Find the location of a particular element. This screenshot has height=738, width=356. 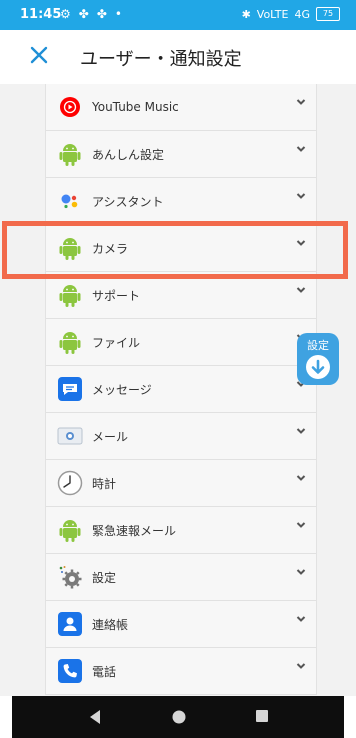

messages-icon is located at coordinates (70, 389).